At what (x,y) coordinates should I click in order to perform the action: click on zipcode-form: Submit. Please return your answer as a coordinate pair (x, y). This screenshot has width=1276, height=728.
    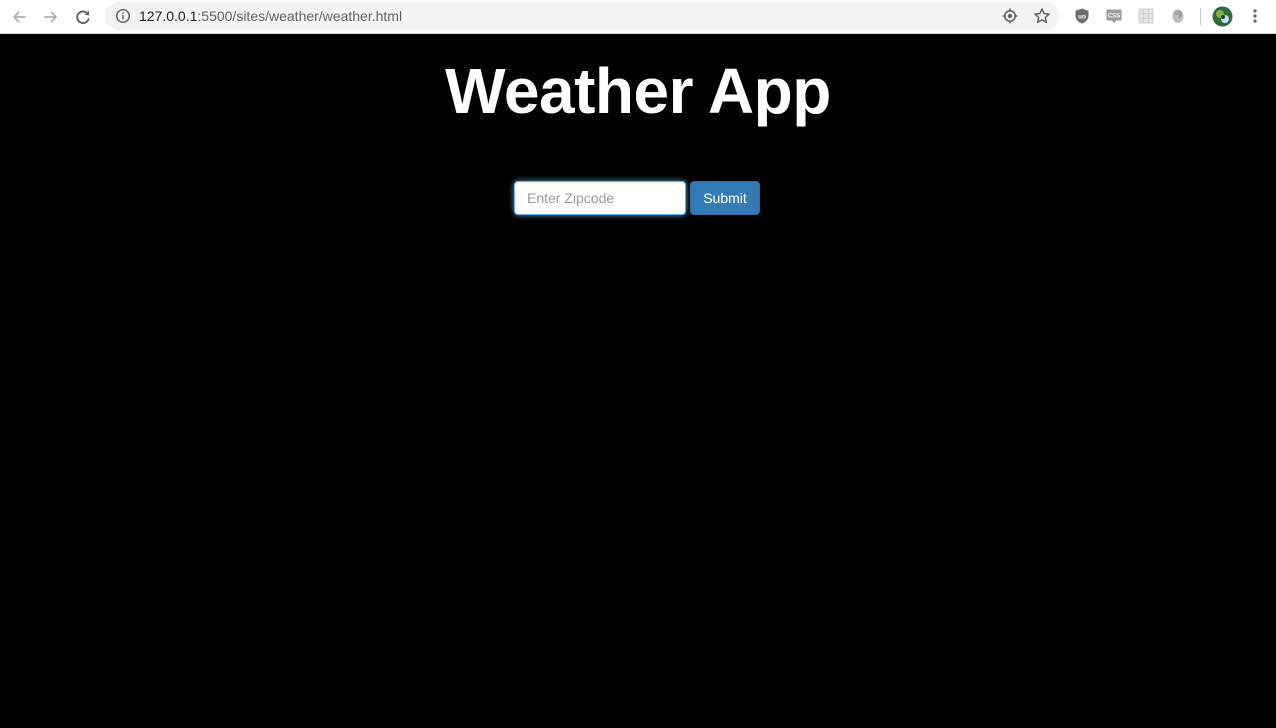
    Looking at the image, I should click on (637, 198).